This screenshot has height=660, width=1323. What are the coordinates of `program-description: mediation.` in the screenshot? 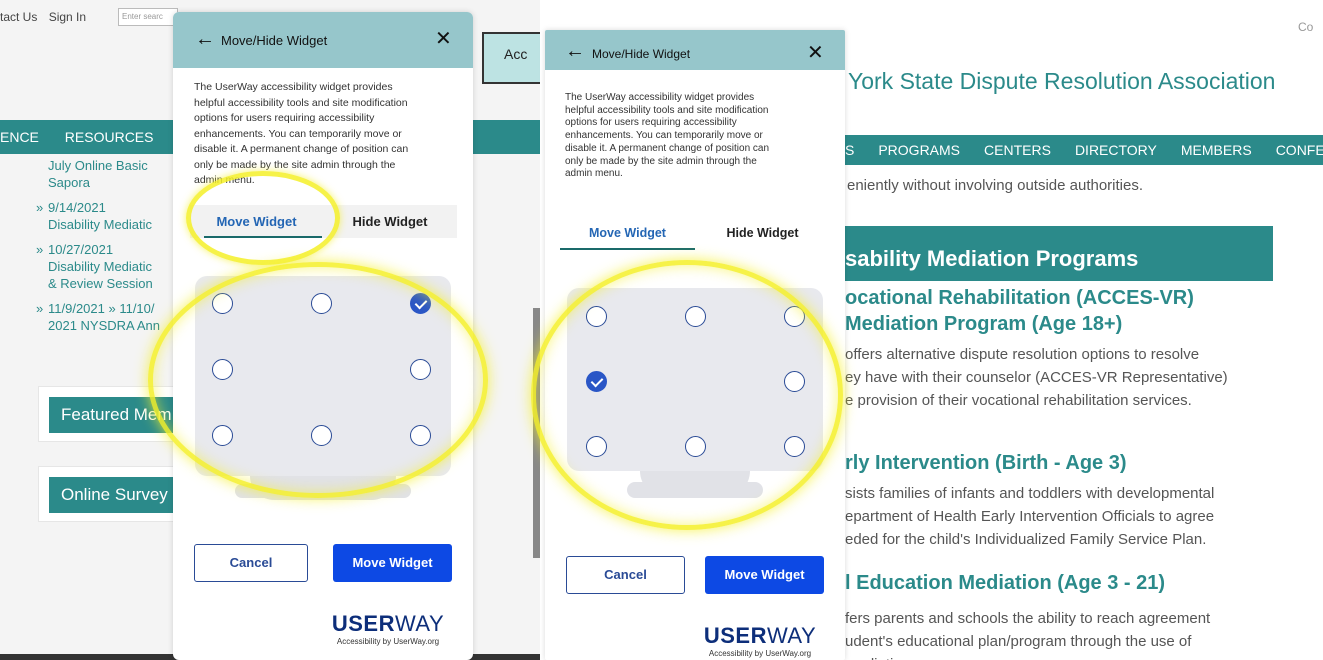 It's located at (879, 657).